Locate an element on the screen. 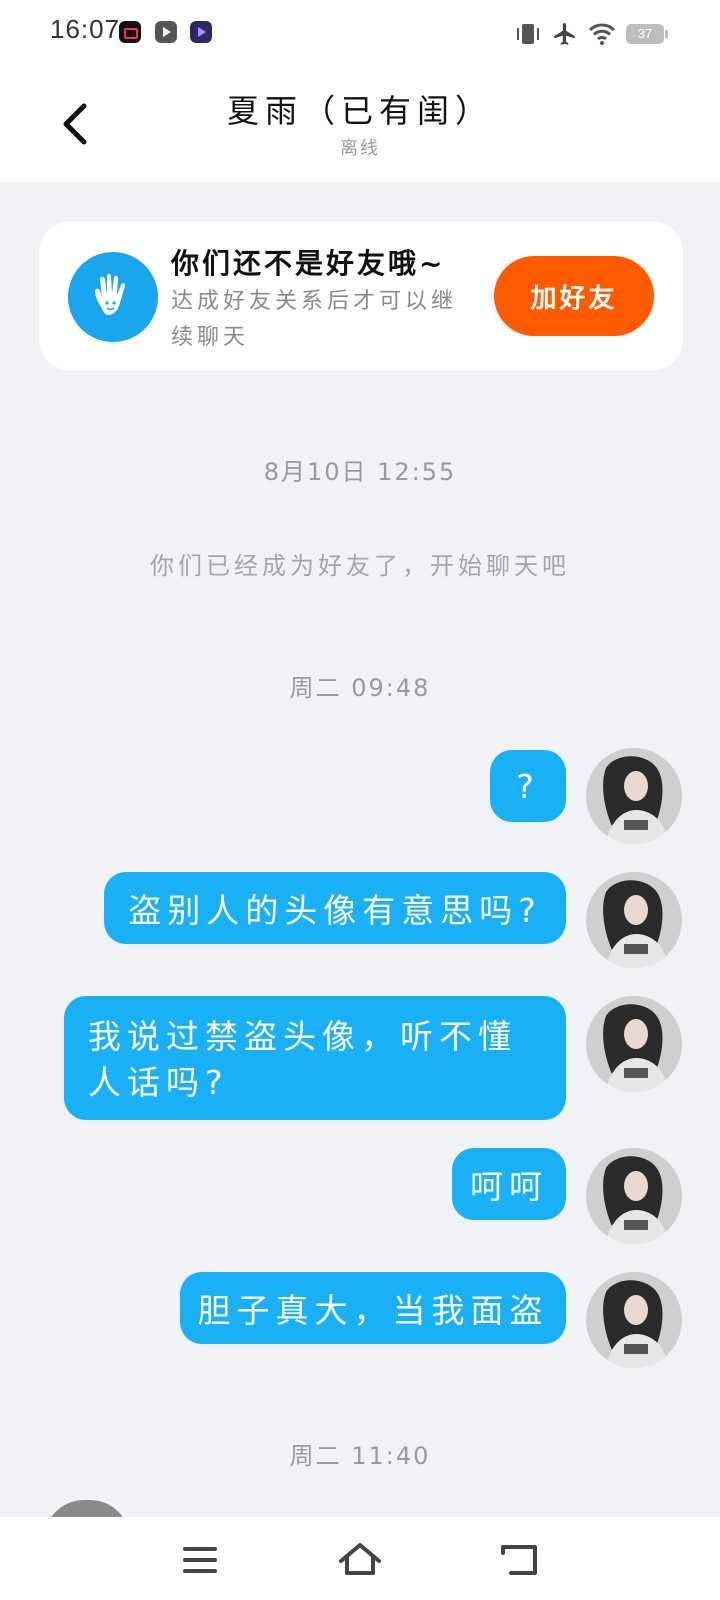 The height and width of the screenshot is (1600, 720). home-icon is located at coordinates (360, 1559).